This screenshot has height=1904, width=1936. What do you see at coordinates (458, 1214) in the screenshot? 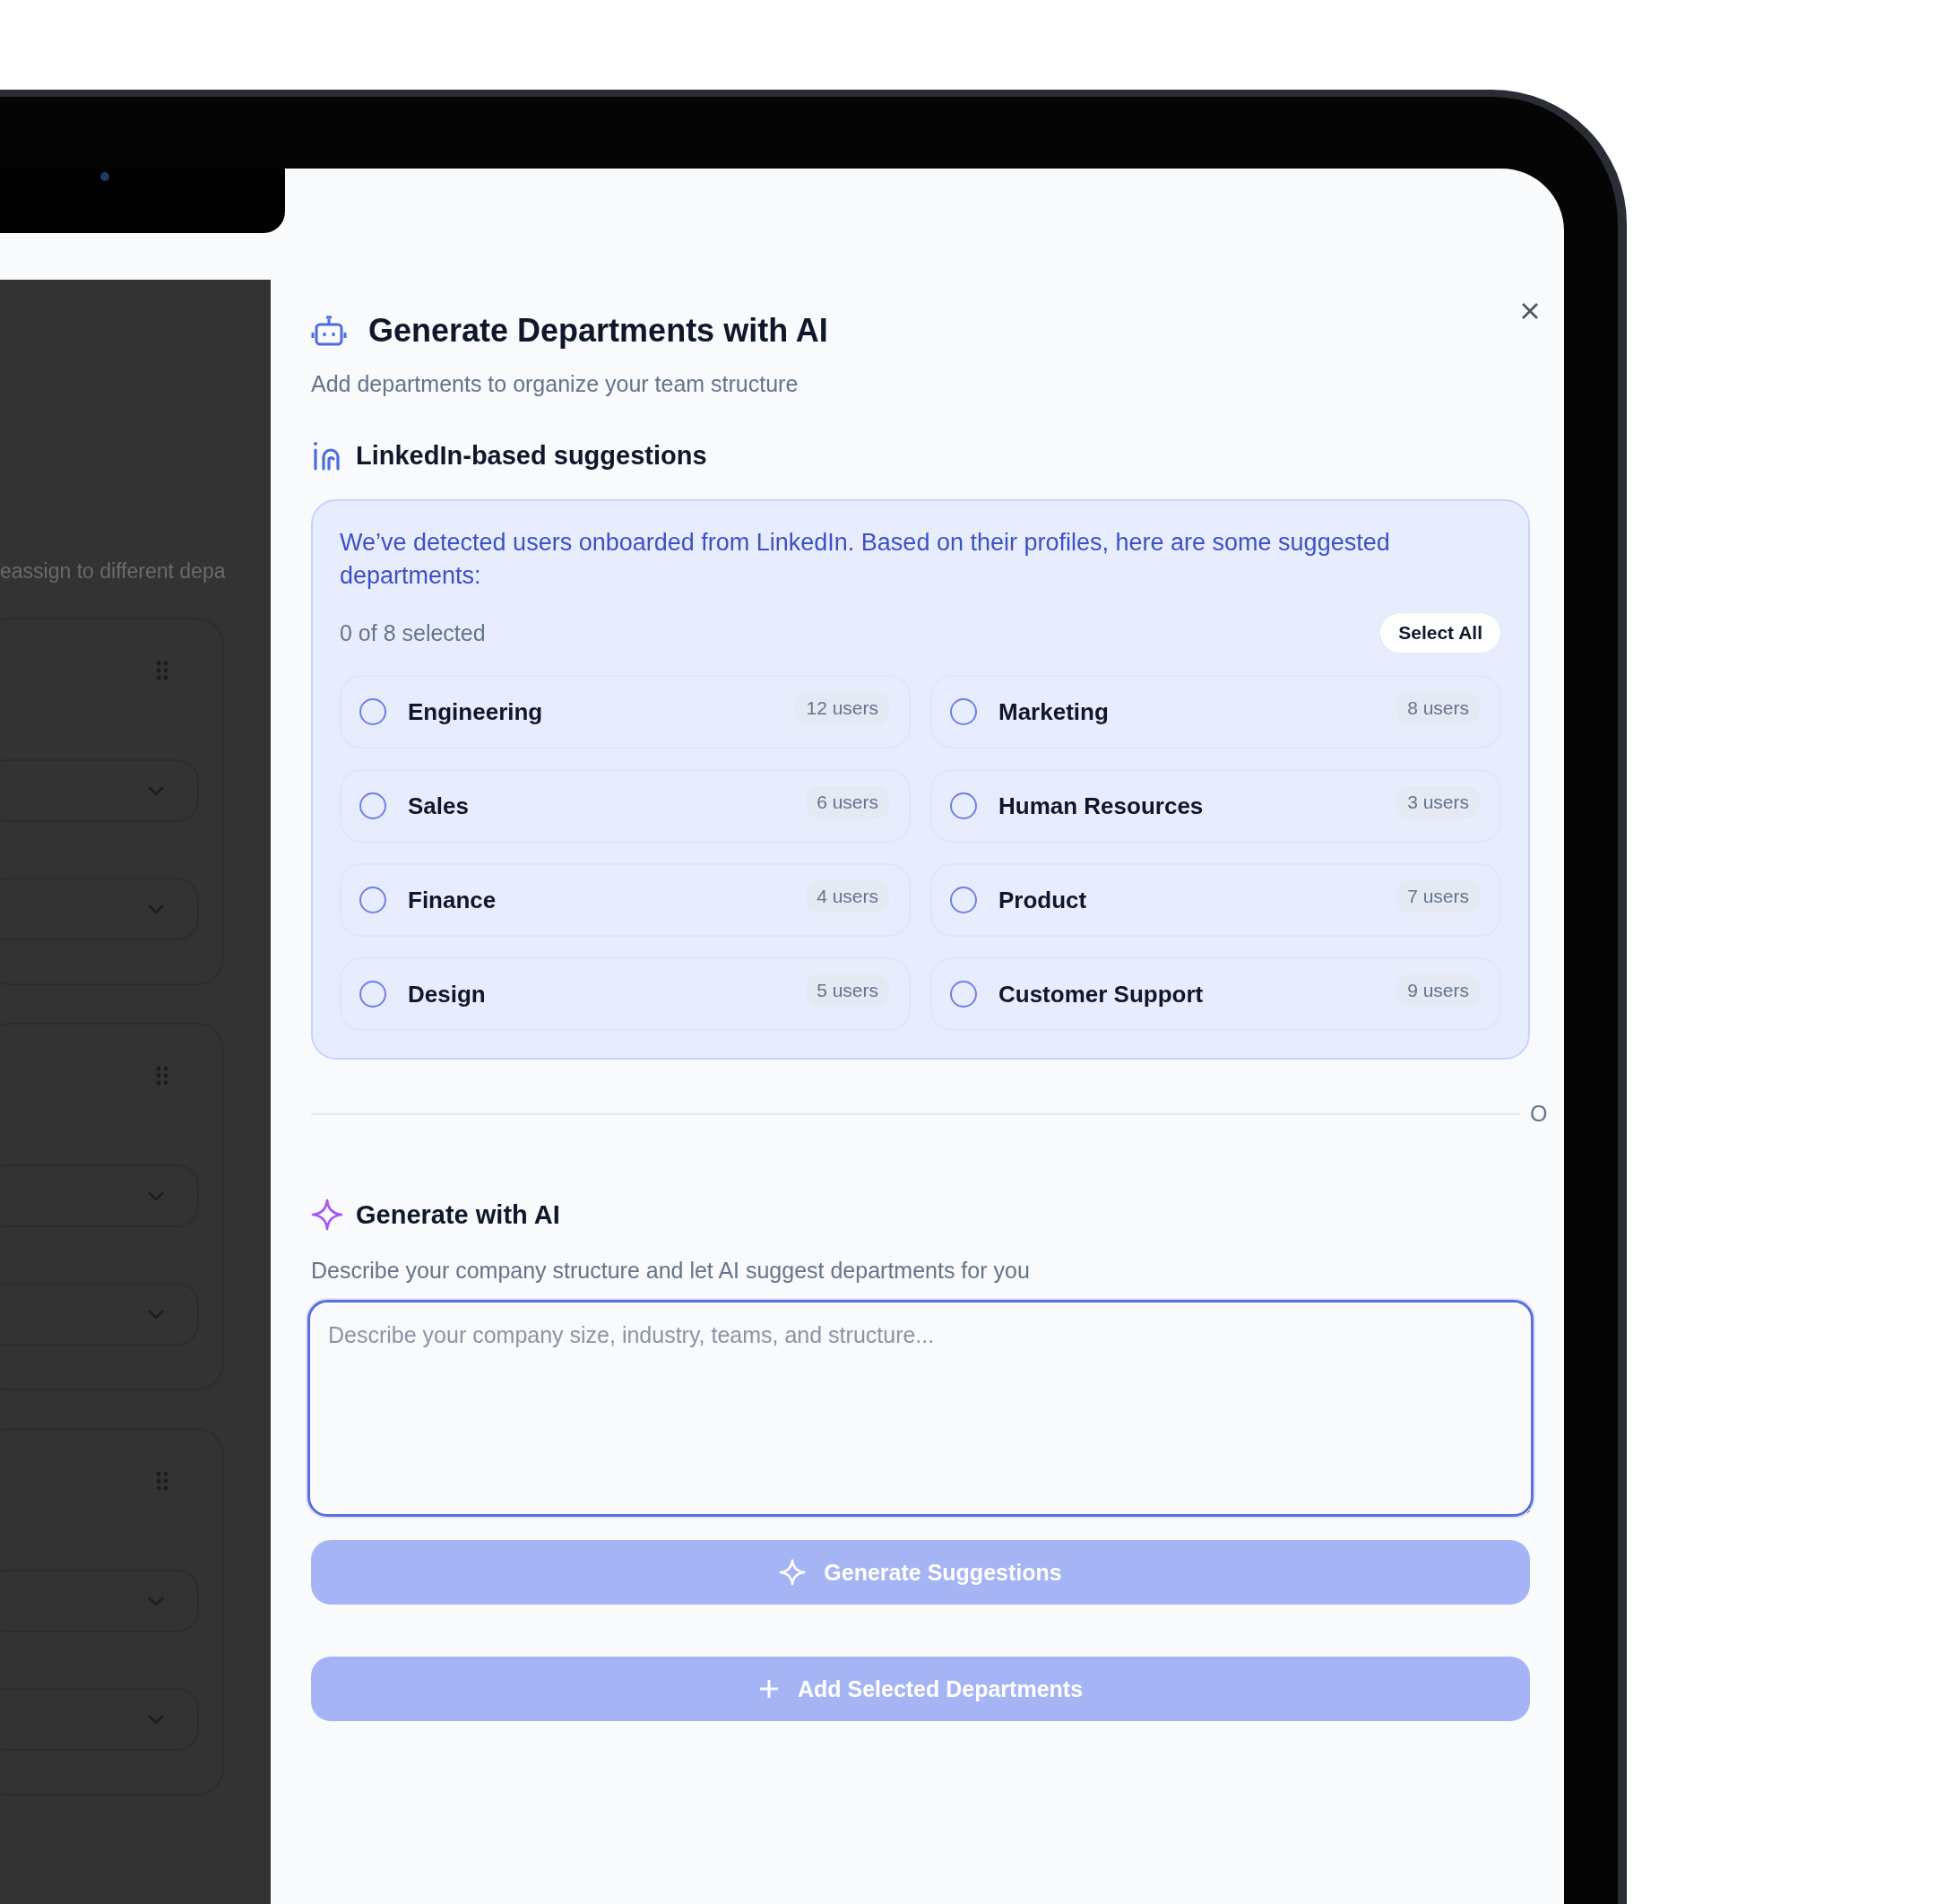
I see `section-heading: Generate with AI` at bounding box center [458, 1214].